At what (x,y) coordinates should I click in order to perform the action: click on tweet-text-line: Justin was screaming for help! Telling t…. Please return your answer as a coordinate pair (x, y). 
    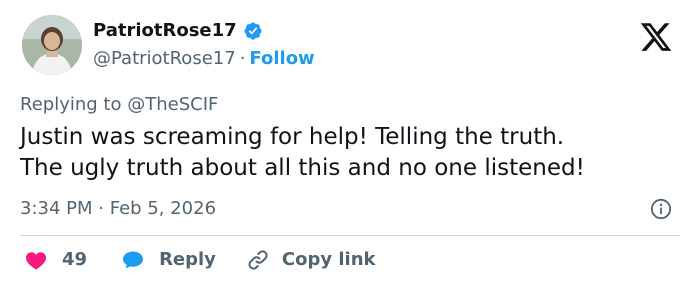
    Looking at the image, I should click on (292, 137).